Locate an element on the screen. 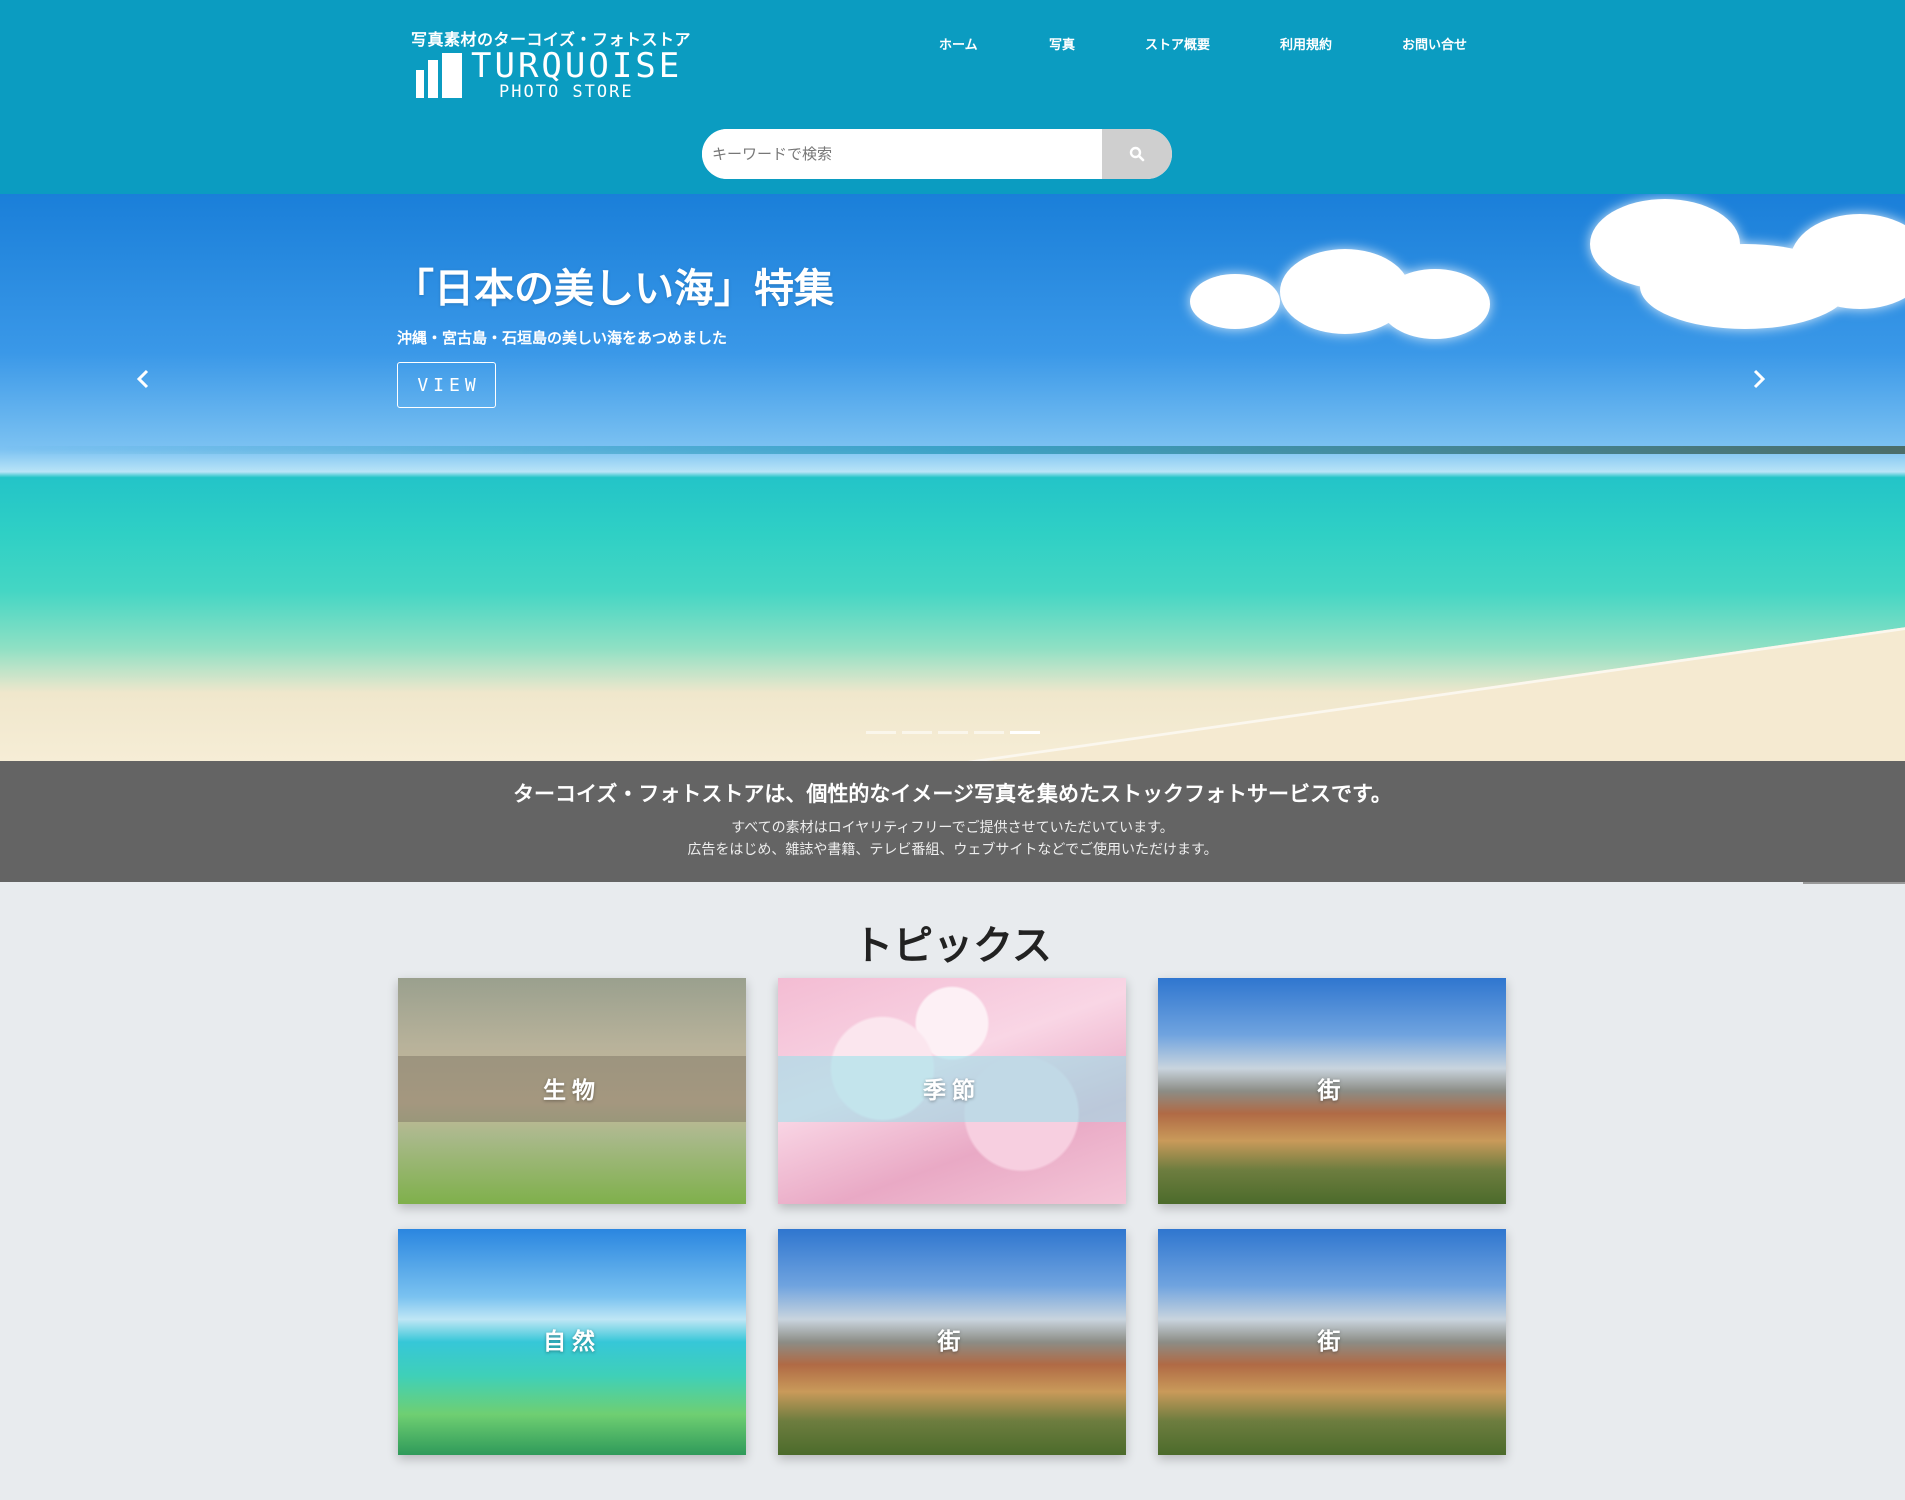 The width and height of the screenshot is (1905, 1500). chevron-right-icon is located at coordinates (1759, 379).